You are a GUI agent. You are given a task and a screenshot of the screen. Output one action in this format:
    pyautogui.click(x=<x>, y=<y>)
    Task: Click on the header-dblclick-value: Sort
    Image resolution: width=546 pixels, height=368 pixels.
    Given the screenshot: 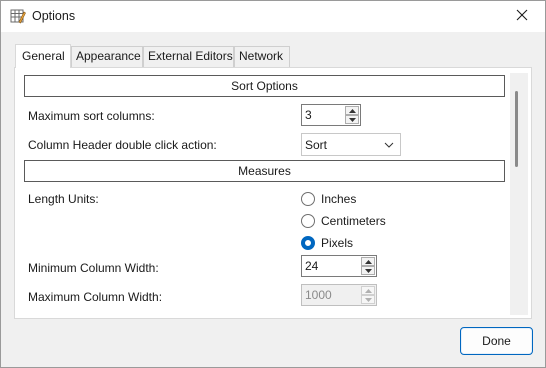 What is the action you would take?
    pyautogui.click(x=316, y=145)
    